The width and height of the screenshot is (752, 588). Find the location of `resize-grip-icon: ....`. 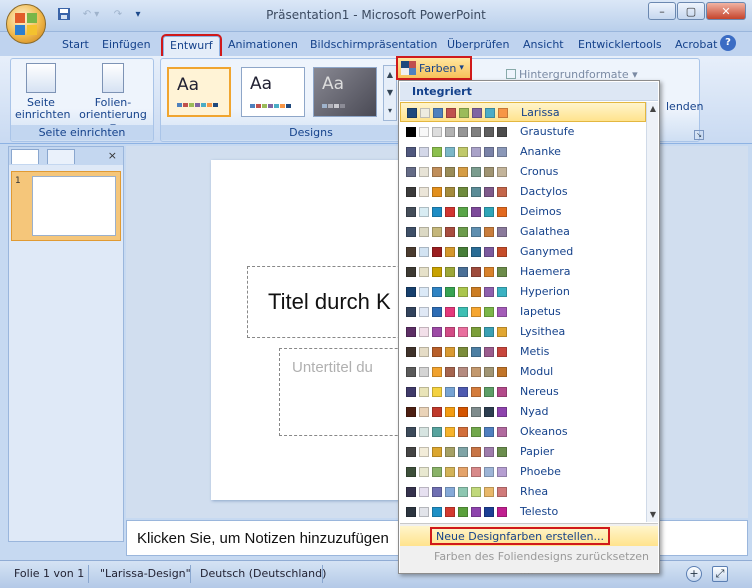

resize-grip-icon: .... is located at coordinates (527, 571).